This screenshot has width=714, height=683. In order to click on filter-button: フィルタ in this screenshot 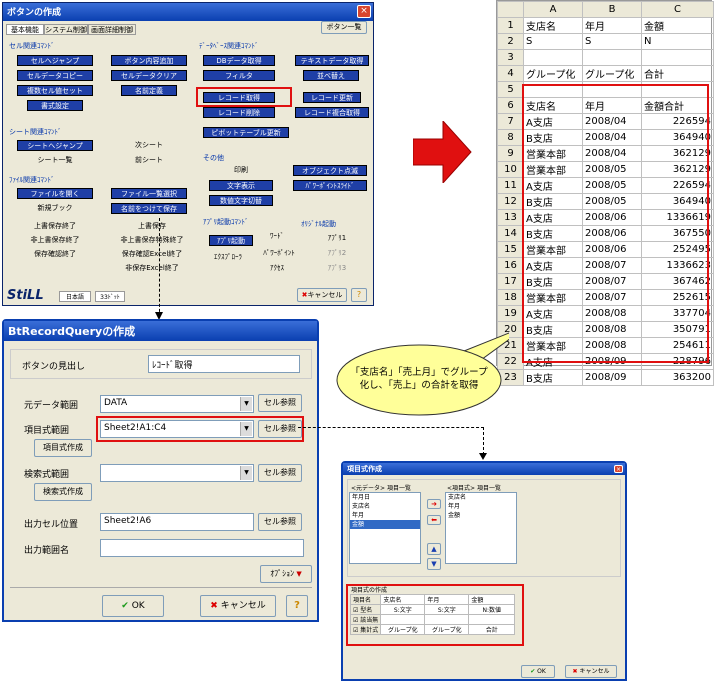, I will do `click(239, 75)`.